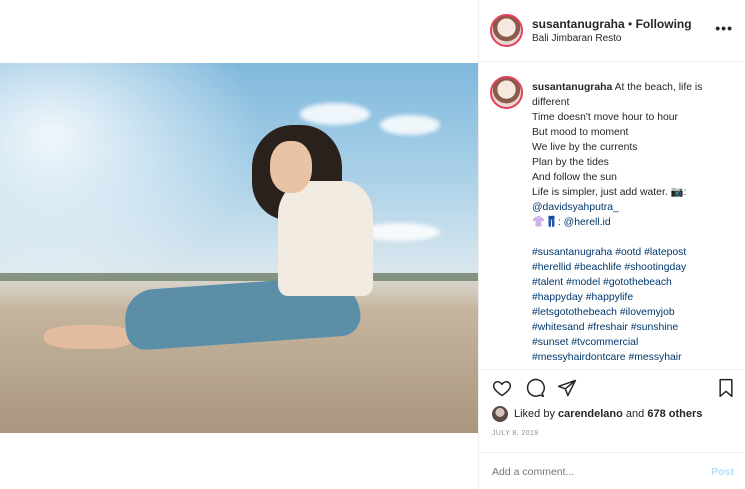 The height and width of the screenshot is (489, 745). What do you see at coordinates (89, 337) in the screenshot?
I see `person-feet` at bounding box center [89, 337].